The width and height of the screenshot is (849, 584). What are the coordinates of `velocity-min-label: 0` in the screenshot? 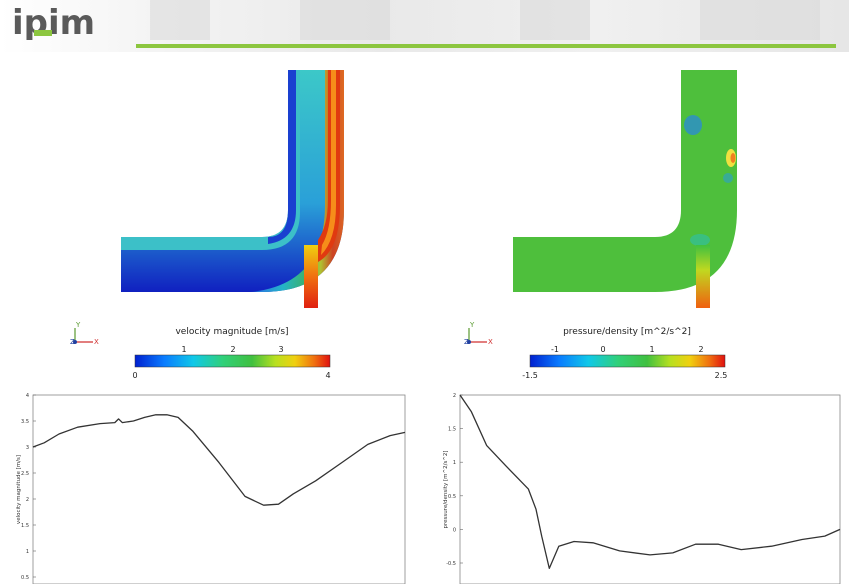 It's located at (134, 375).